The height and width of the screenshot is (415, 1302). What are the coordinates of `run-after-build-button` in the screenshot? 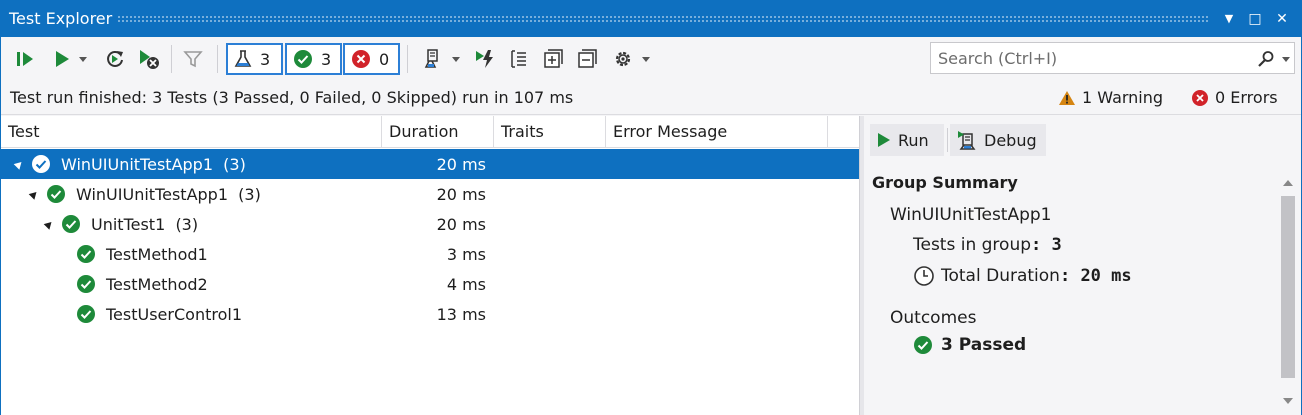 It's located at (485, 59).